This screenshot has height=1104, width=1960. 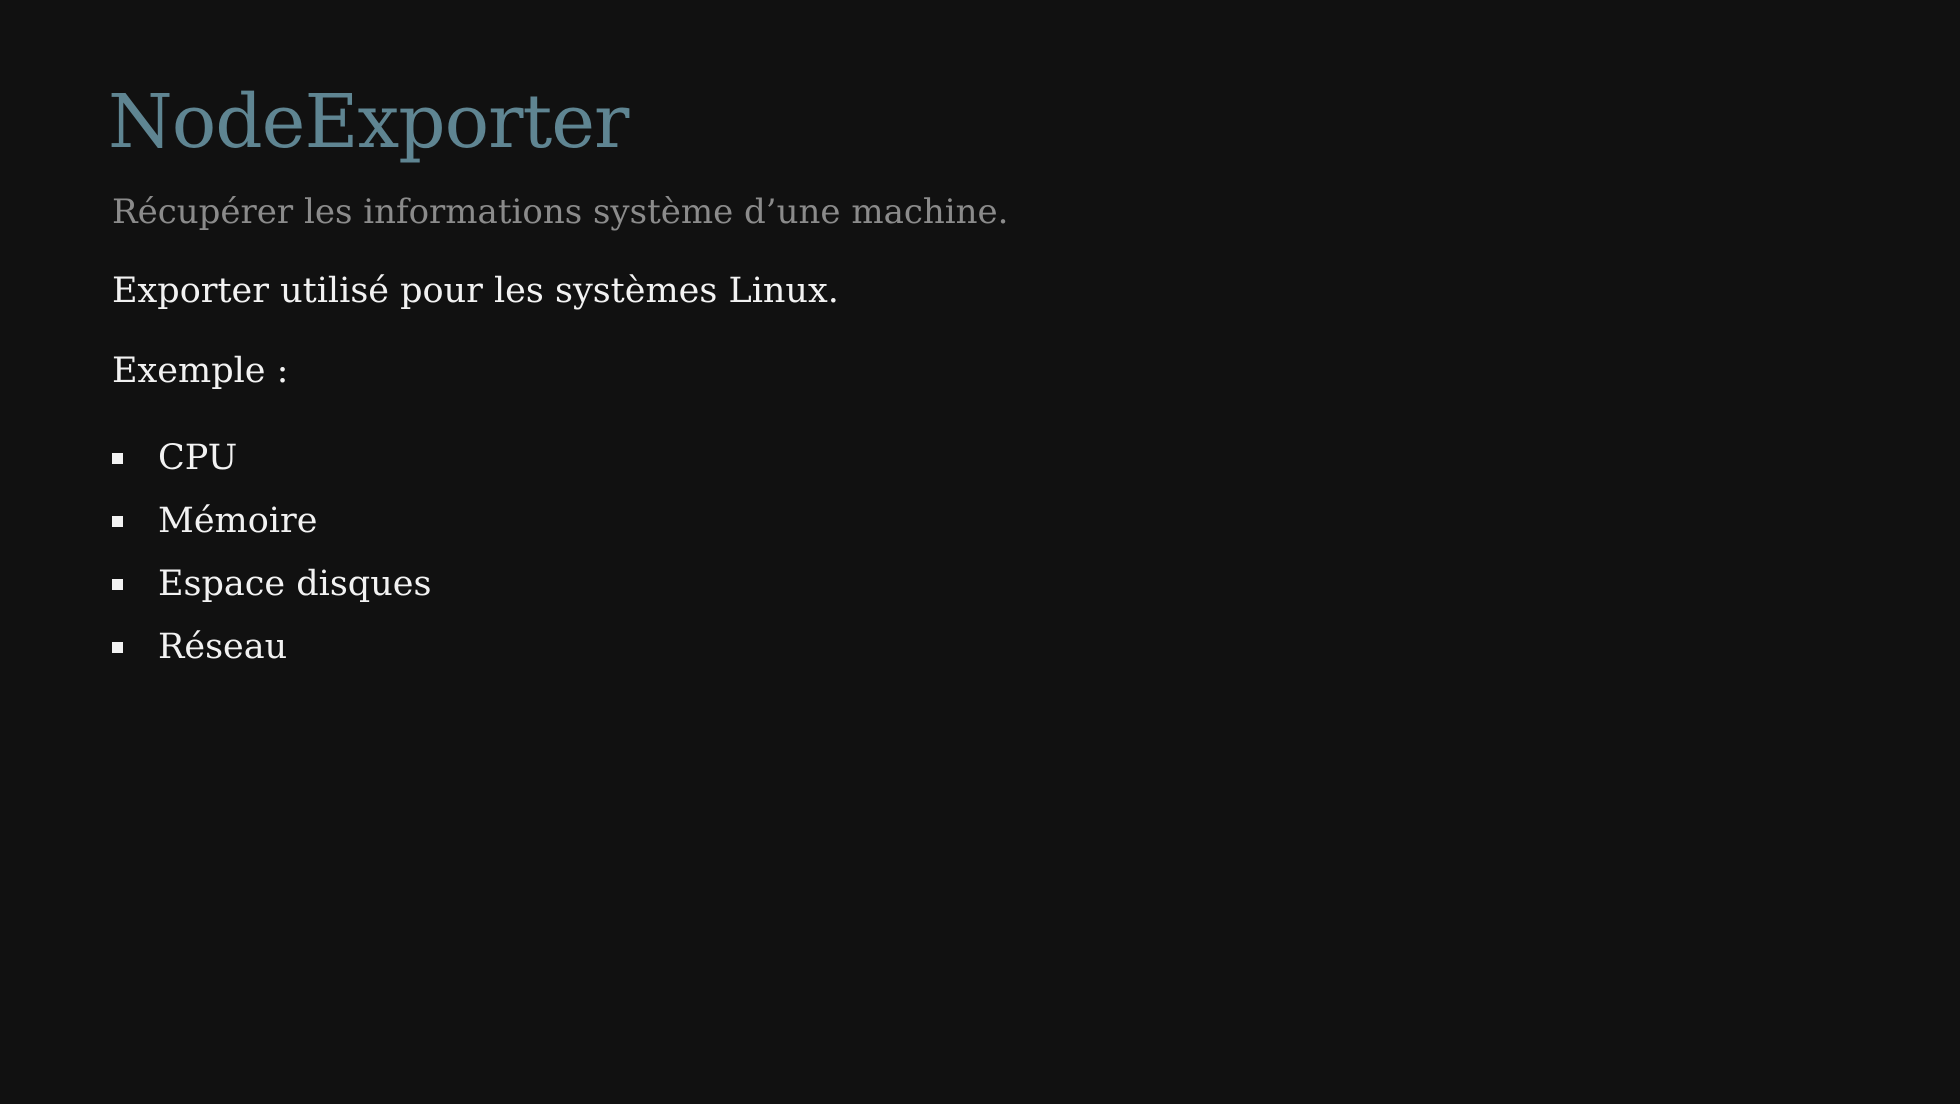 What do you see at coordinates (1036, 521) in the screenshot?
I see `list-item-memoire: Mémoire` at bounding box center [1036, 521].